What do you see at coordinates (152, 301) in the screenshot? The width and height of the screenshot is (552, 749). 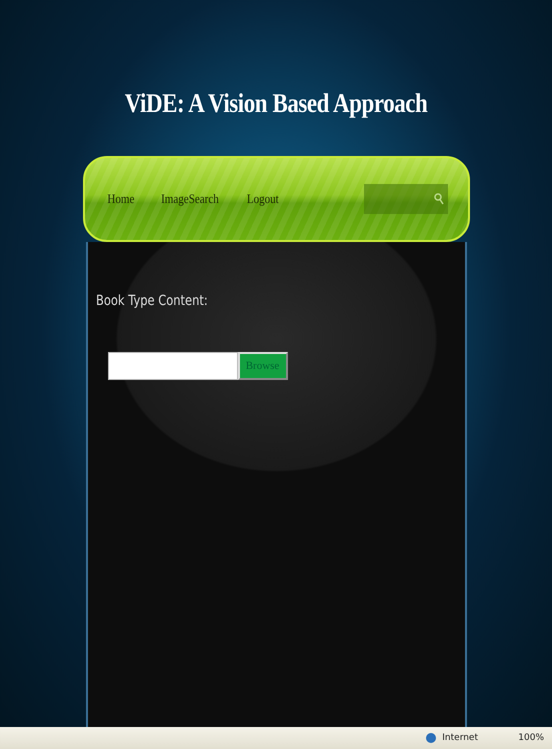 I see `field-label: Book Type Content:` at bounding box center [152, 301].